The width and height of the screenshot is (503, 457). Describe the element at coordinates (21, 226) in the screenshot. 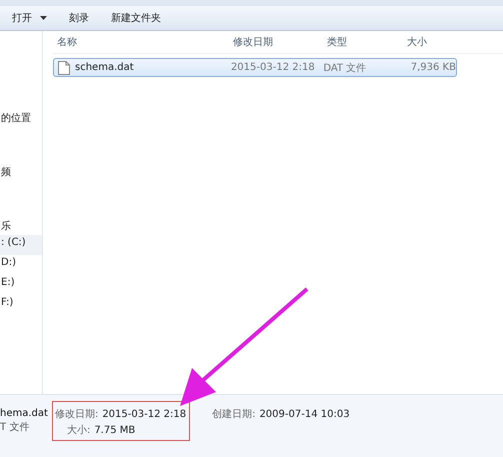

I see `nav-item: 乐` at that location.